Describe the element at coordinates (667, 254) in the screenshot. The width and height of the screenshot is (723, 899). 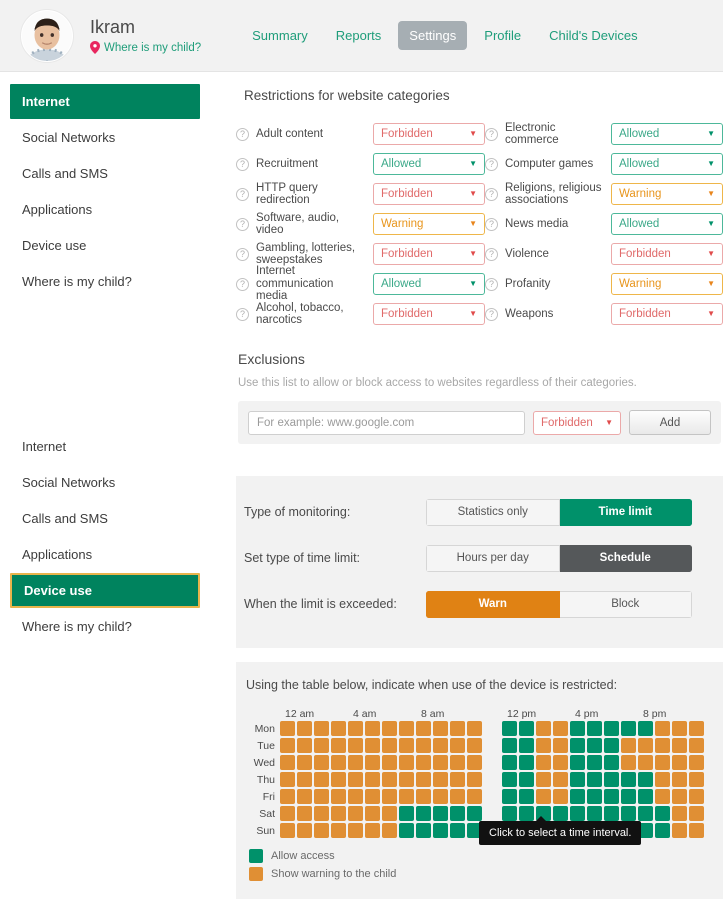
I see `category-dropdown-violence: Forbidden ▼` at that location.